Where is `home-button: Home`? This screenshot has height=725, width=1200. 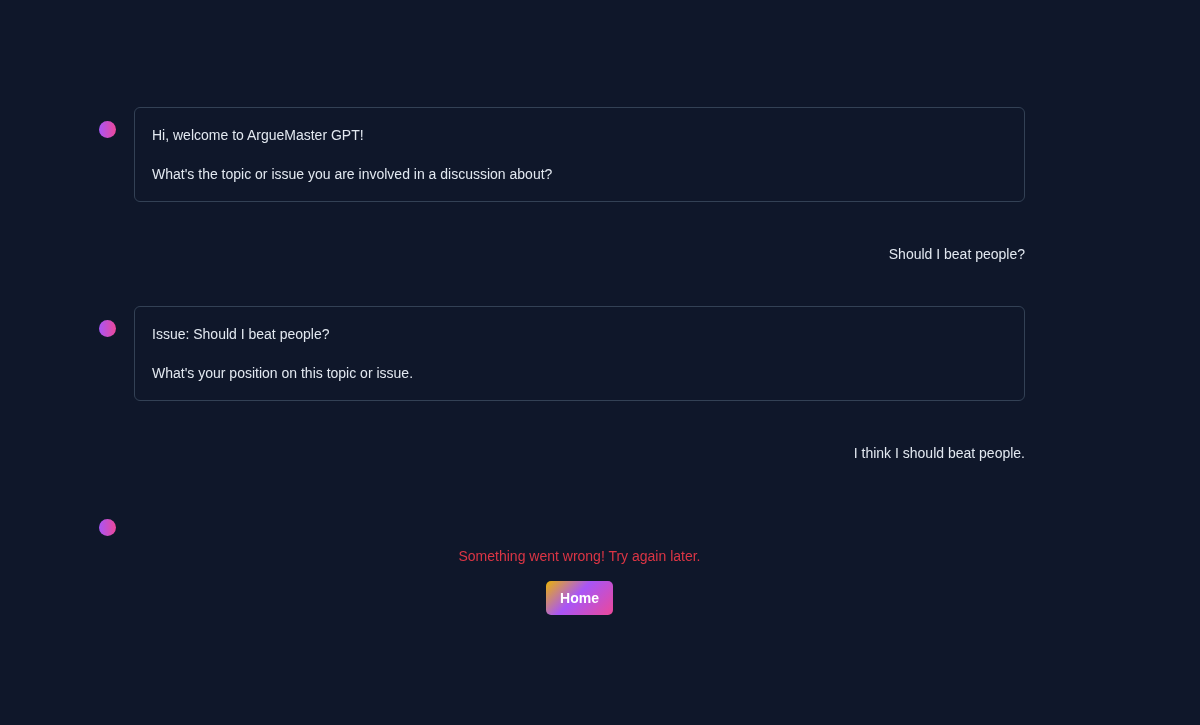
home-button: Home is located at coordinates (579, 598).